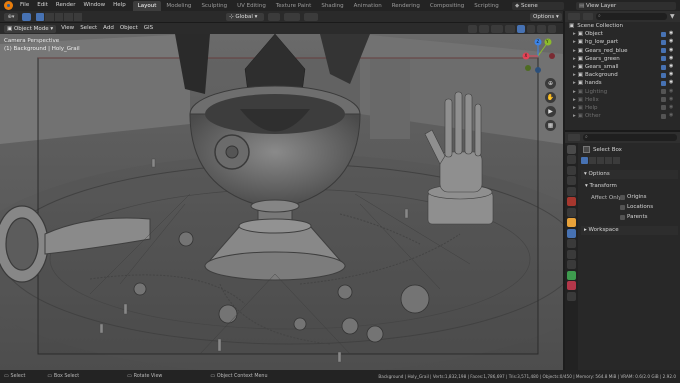 The image size is (680, 383). Describe the element at coordinates (571, 254) in the screenshot. I see `physics-tab-icon` at that location.